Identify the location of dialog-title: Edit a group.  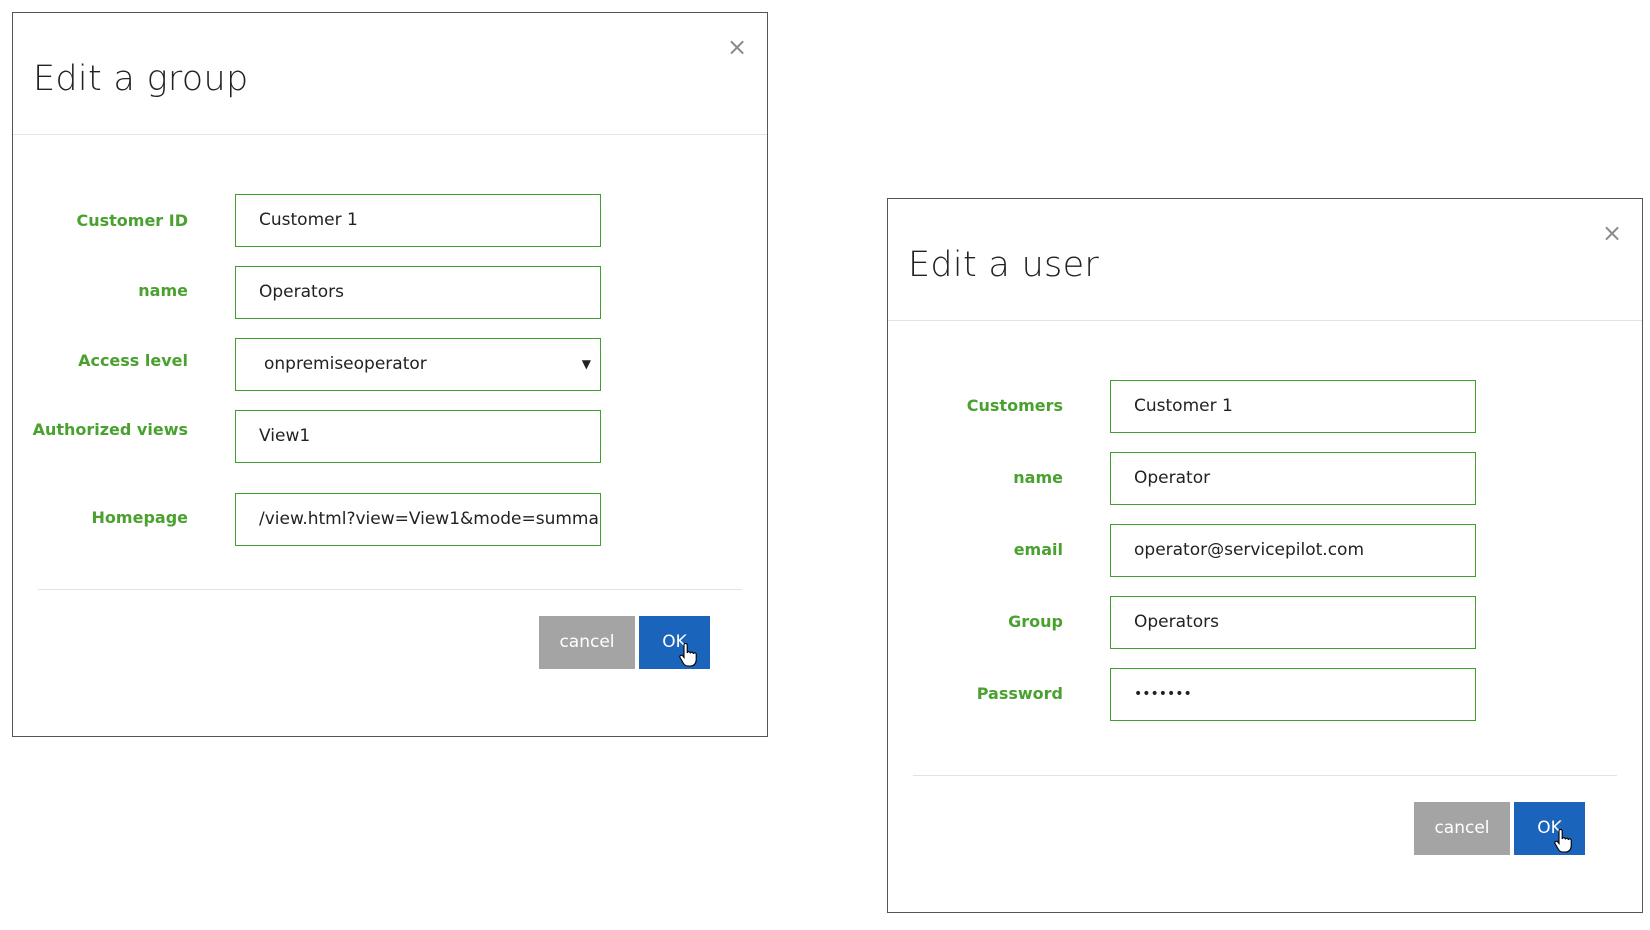
(141, 79).